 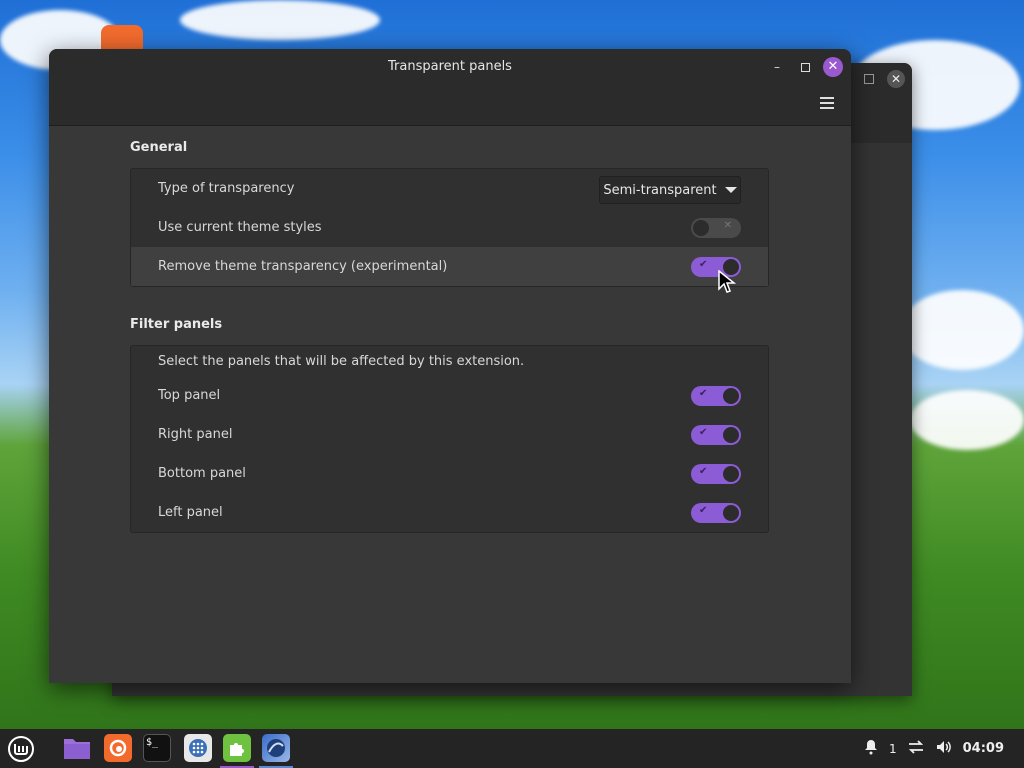 What do you see at coordinates (716, 435) in the screenshot?
I see `right-panel-toggle: ✔` at bounding box center [716, 435].